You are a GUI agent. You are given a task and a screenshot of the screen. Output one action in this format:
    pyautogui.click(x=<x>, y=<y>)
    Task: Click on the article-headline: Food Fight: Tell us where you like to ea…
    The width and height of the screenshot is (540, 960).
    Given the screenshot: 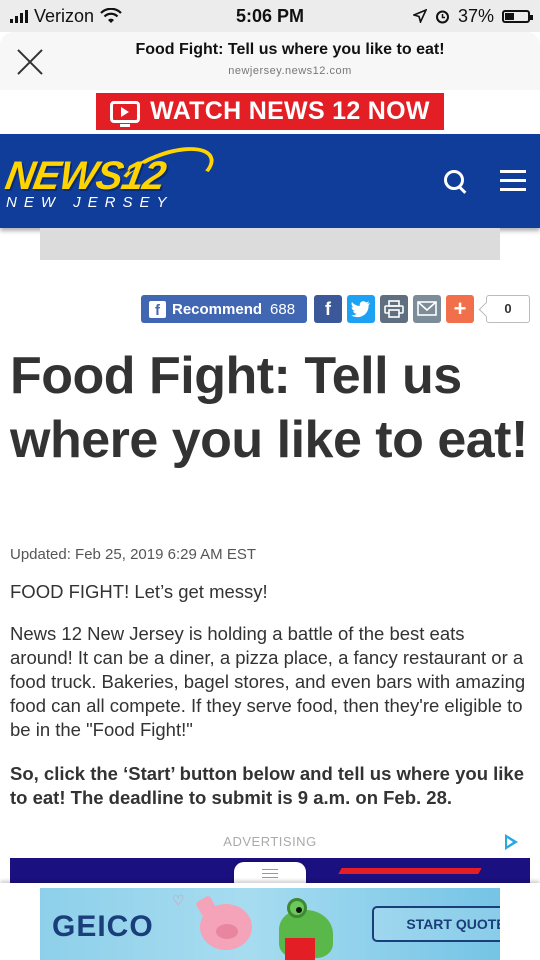 What is the action you would take?
    pyautogui.click(x=269, y=408)
    